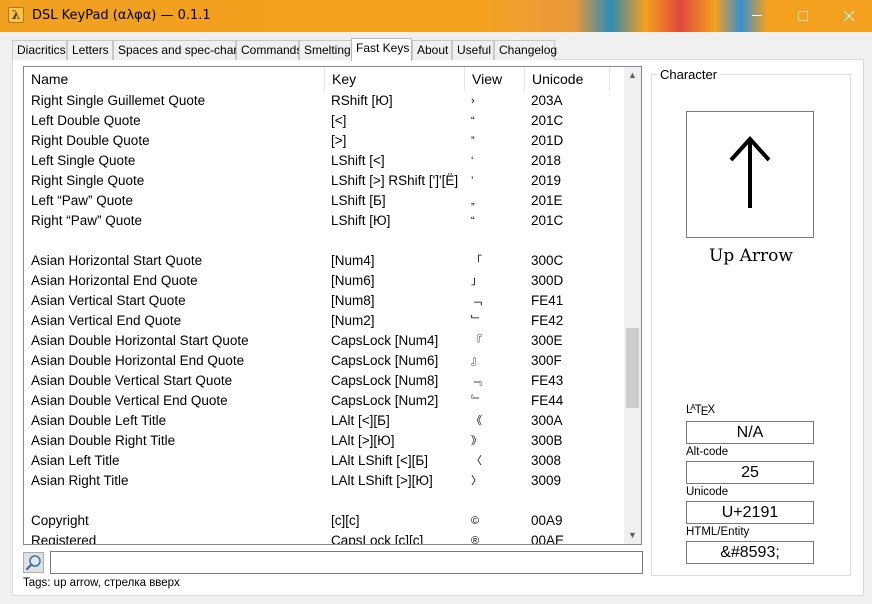 The width and height of the screenshot is (872, 604). I want to click on search-button, so click(33, 562).